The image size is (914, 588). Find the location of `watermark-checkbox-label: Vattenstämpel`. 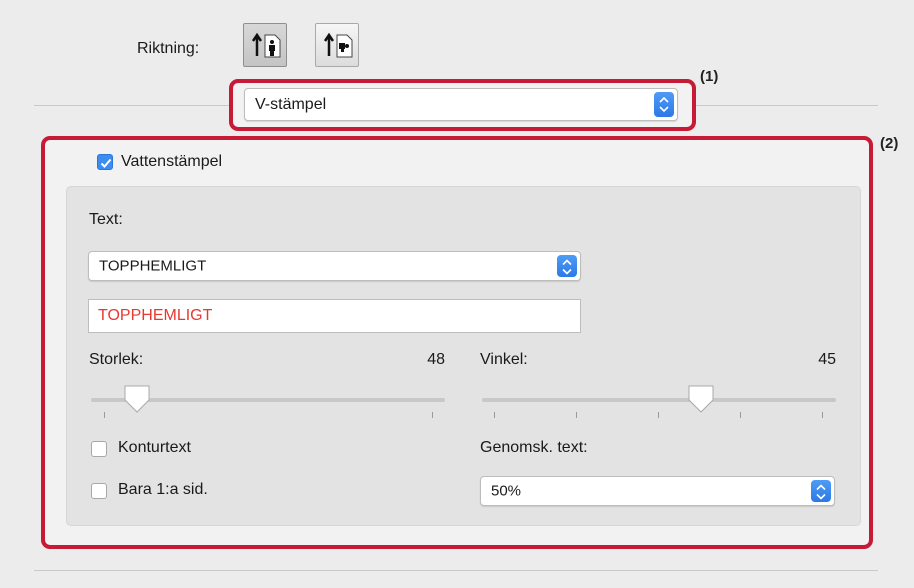

watermark-checkbox-label: Vattenstämpel is located at coordinates (172, 161).